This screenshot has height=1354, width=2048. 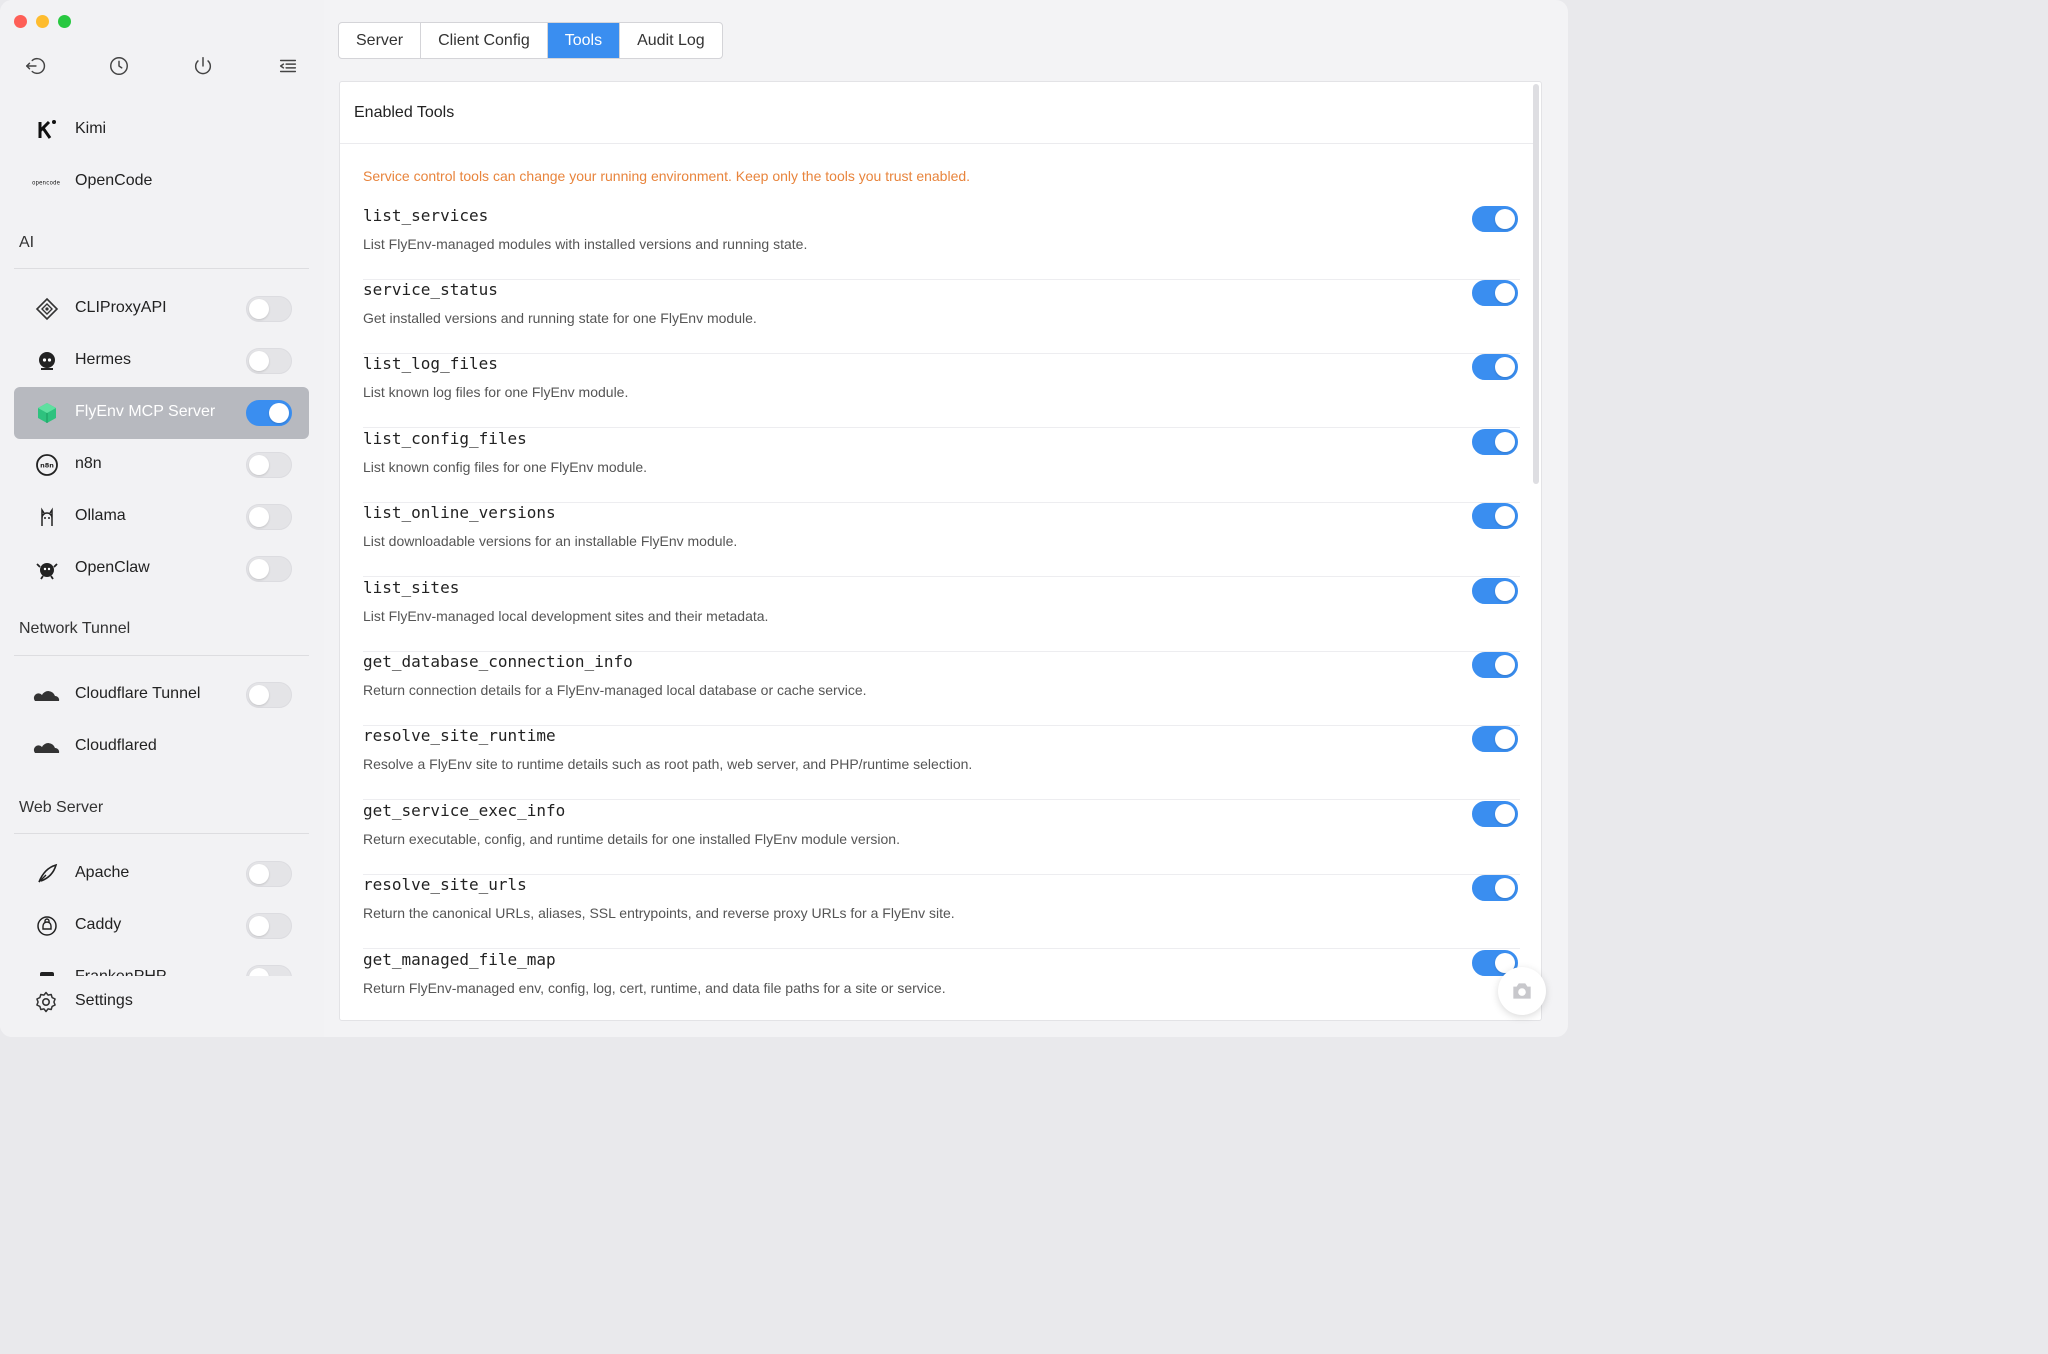 What do you see at coordinates (47, 569) in the screenshot?
I see `openclaw-icon` at bounding box center [47, 569].